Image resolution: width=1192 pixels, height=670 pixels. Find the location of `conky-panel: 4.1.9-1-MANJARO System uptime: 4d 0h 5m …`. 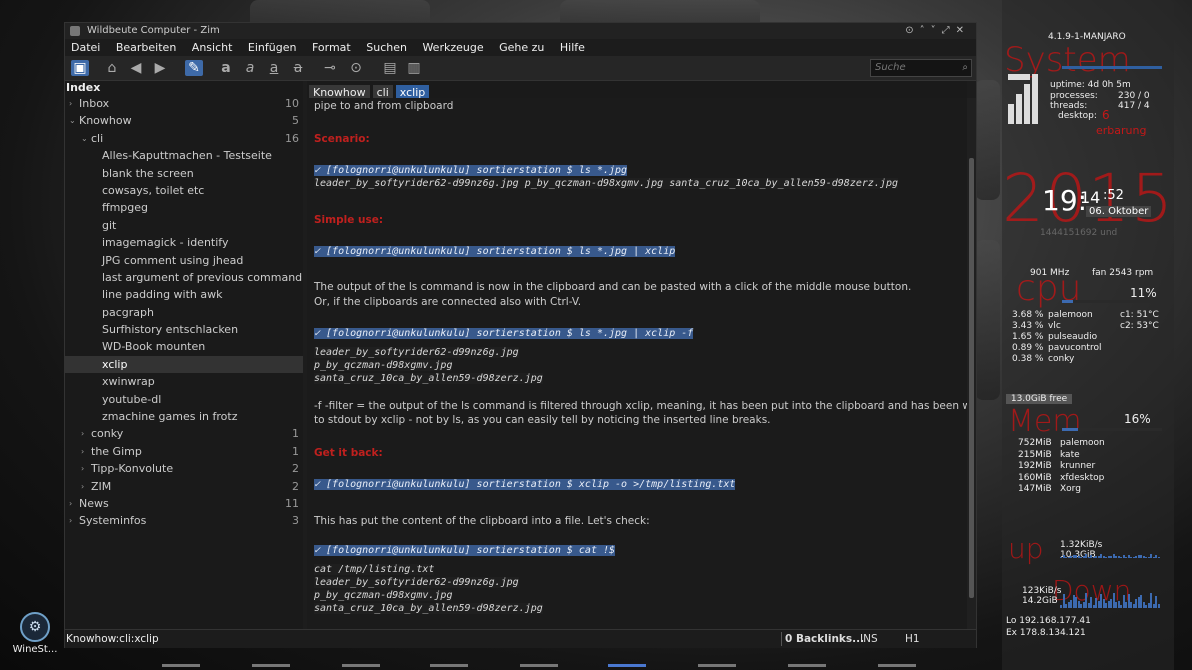

conky-panel: 4.1.9-1-MANJARO System uptime: 4d 0h 5m … is located at coordinates (1088, 335).